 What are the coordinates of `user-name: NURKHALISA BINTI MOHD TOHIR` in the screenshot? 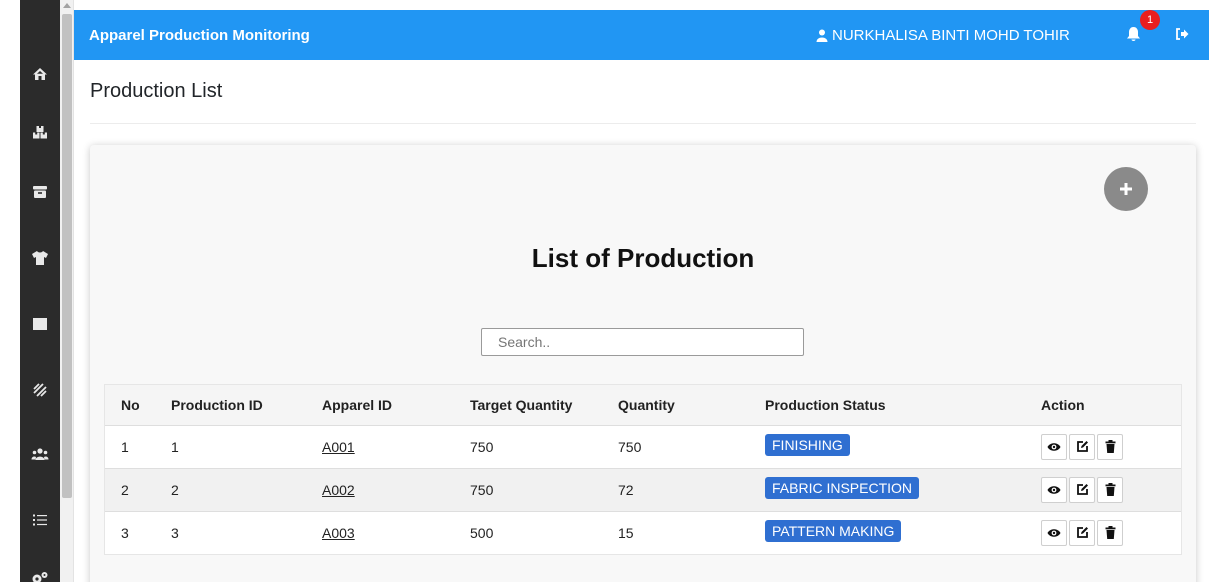 It's located at (951, 35).